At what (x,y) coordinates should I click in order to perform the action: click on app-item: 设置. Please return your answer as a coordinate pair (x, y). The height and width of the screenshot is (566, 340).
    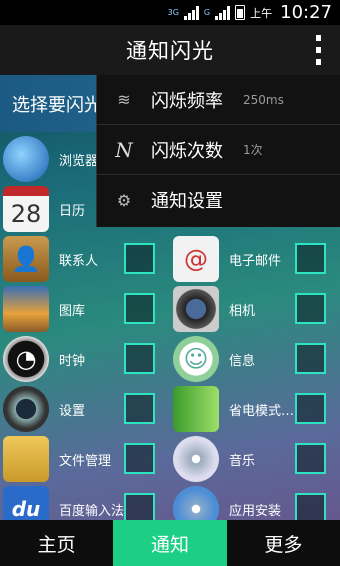
    Looking at the image, I should click on (44, 409).